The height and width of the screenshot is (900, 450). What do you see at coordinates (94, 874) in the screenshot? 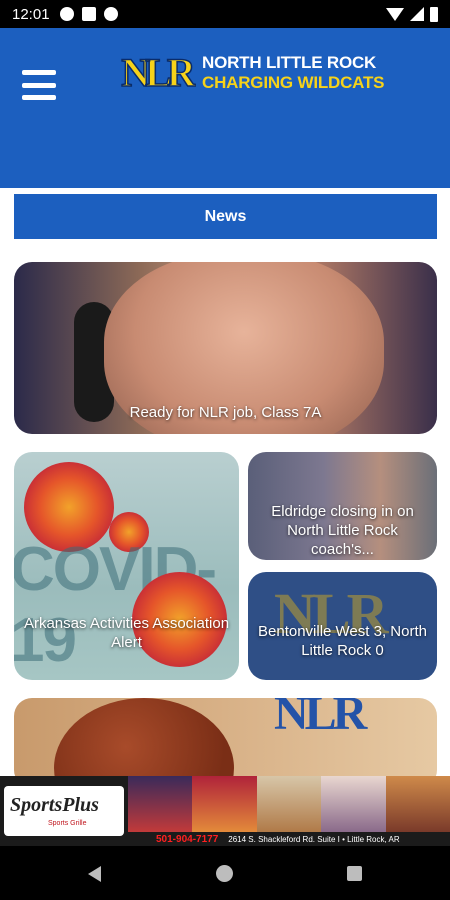
I see `back-icon` at bounding box center [94, 874].